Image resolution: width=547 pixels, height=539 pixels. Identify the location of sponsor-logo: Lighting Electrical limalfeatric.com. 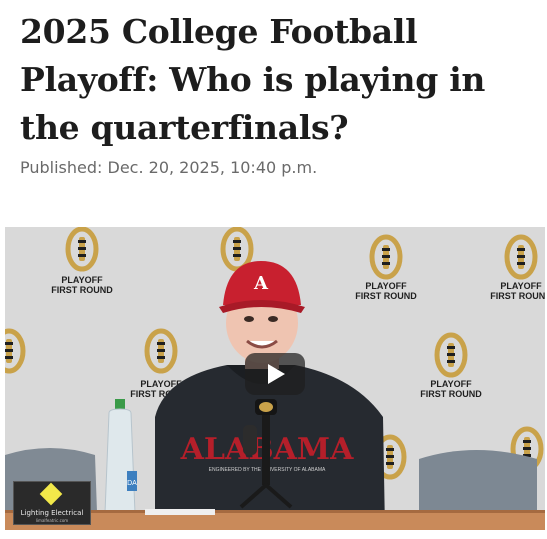
(52, 503).